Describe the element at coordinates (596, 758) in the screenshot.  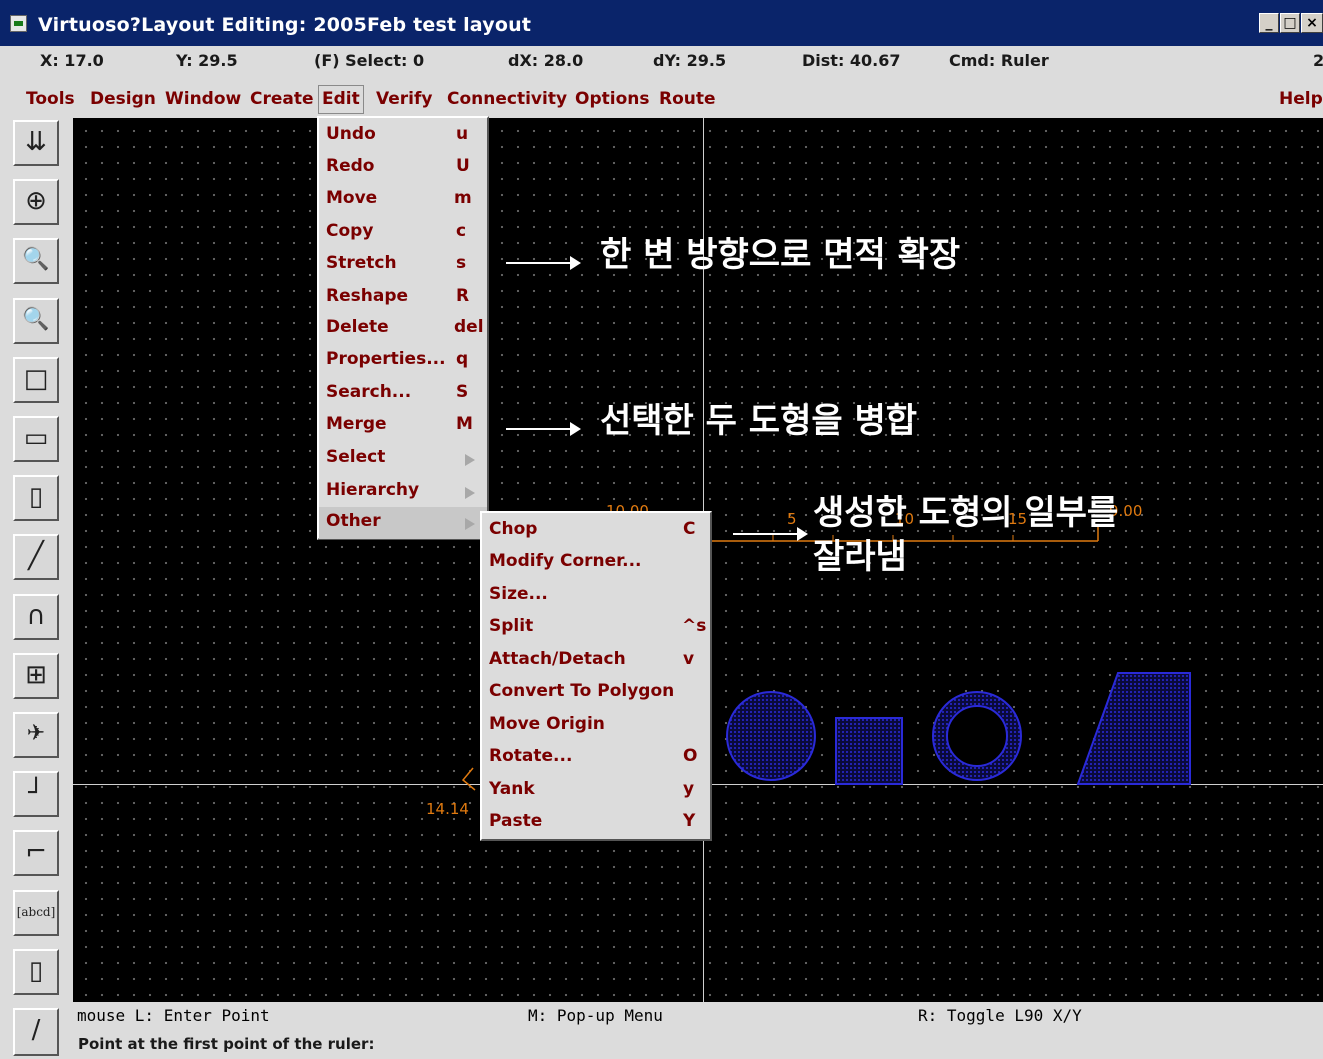
I see `other-menu-rotate: Rotate... O` at that location.